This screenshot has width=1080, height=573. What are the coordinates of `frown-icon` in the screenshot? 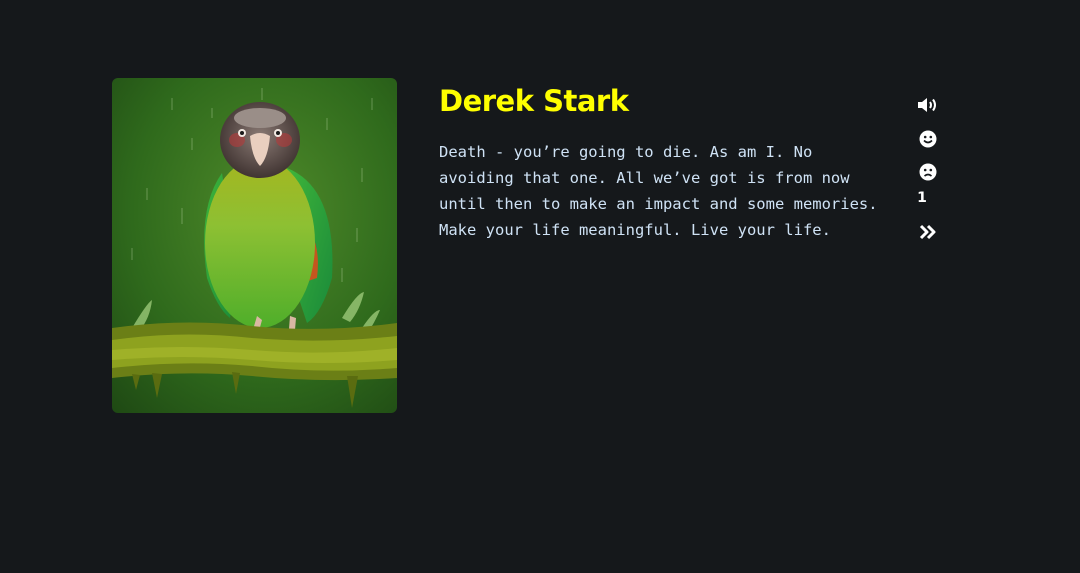 It's located at (928, 172).